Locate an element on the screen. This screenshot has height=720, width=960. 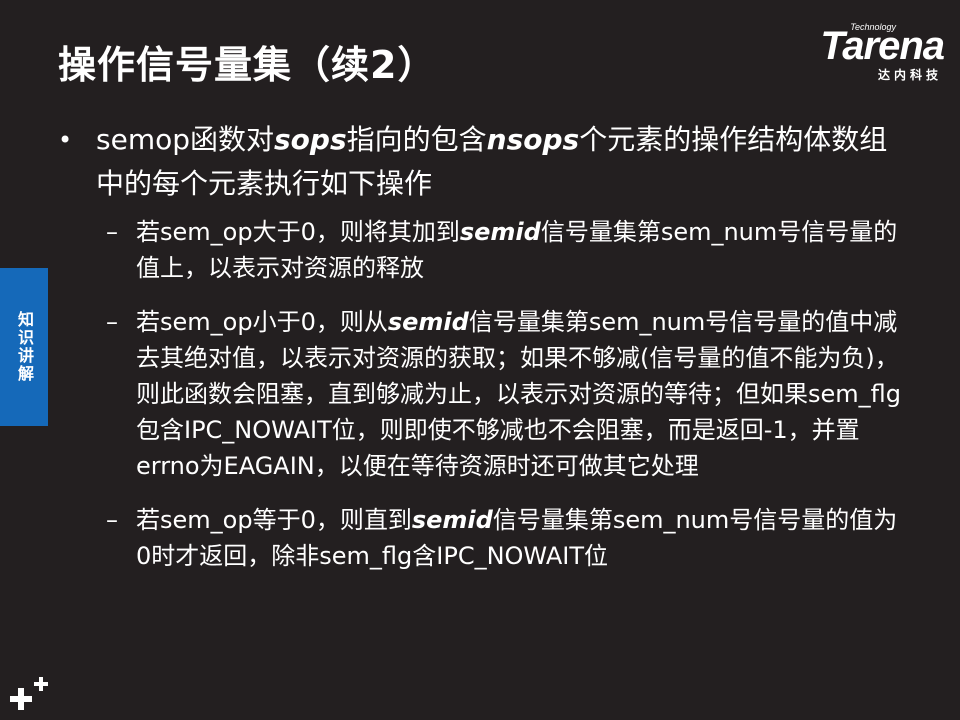
sub1-text-1: 若sem_op大于0，则将其加到 is located at coordinates (298, 232).